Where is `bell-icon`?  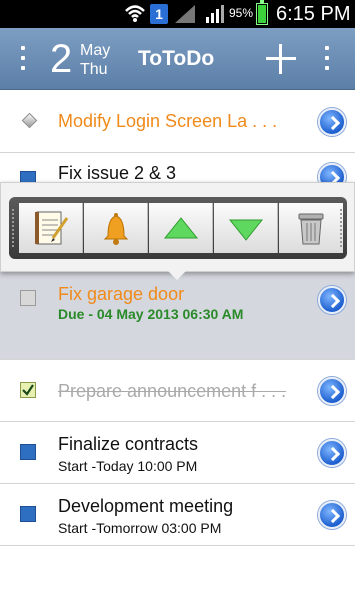 bell-icon is located at coordinates (116, 229).